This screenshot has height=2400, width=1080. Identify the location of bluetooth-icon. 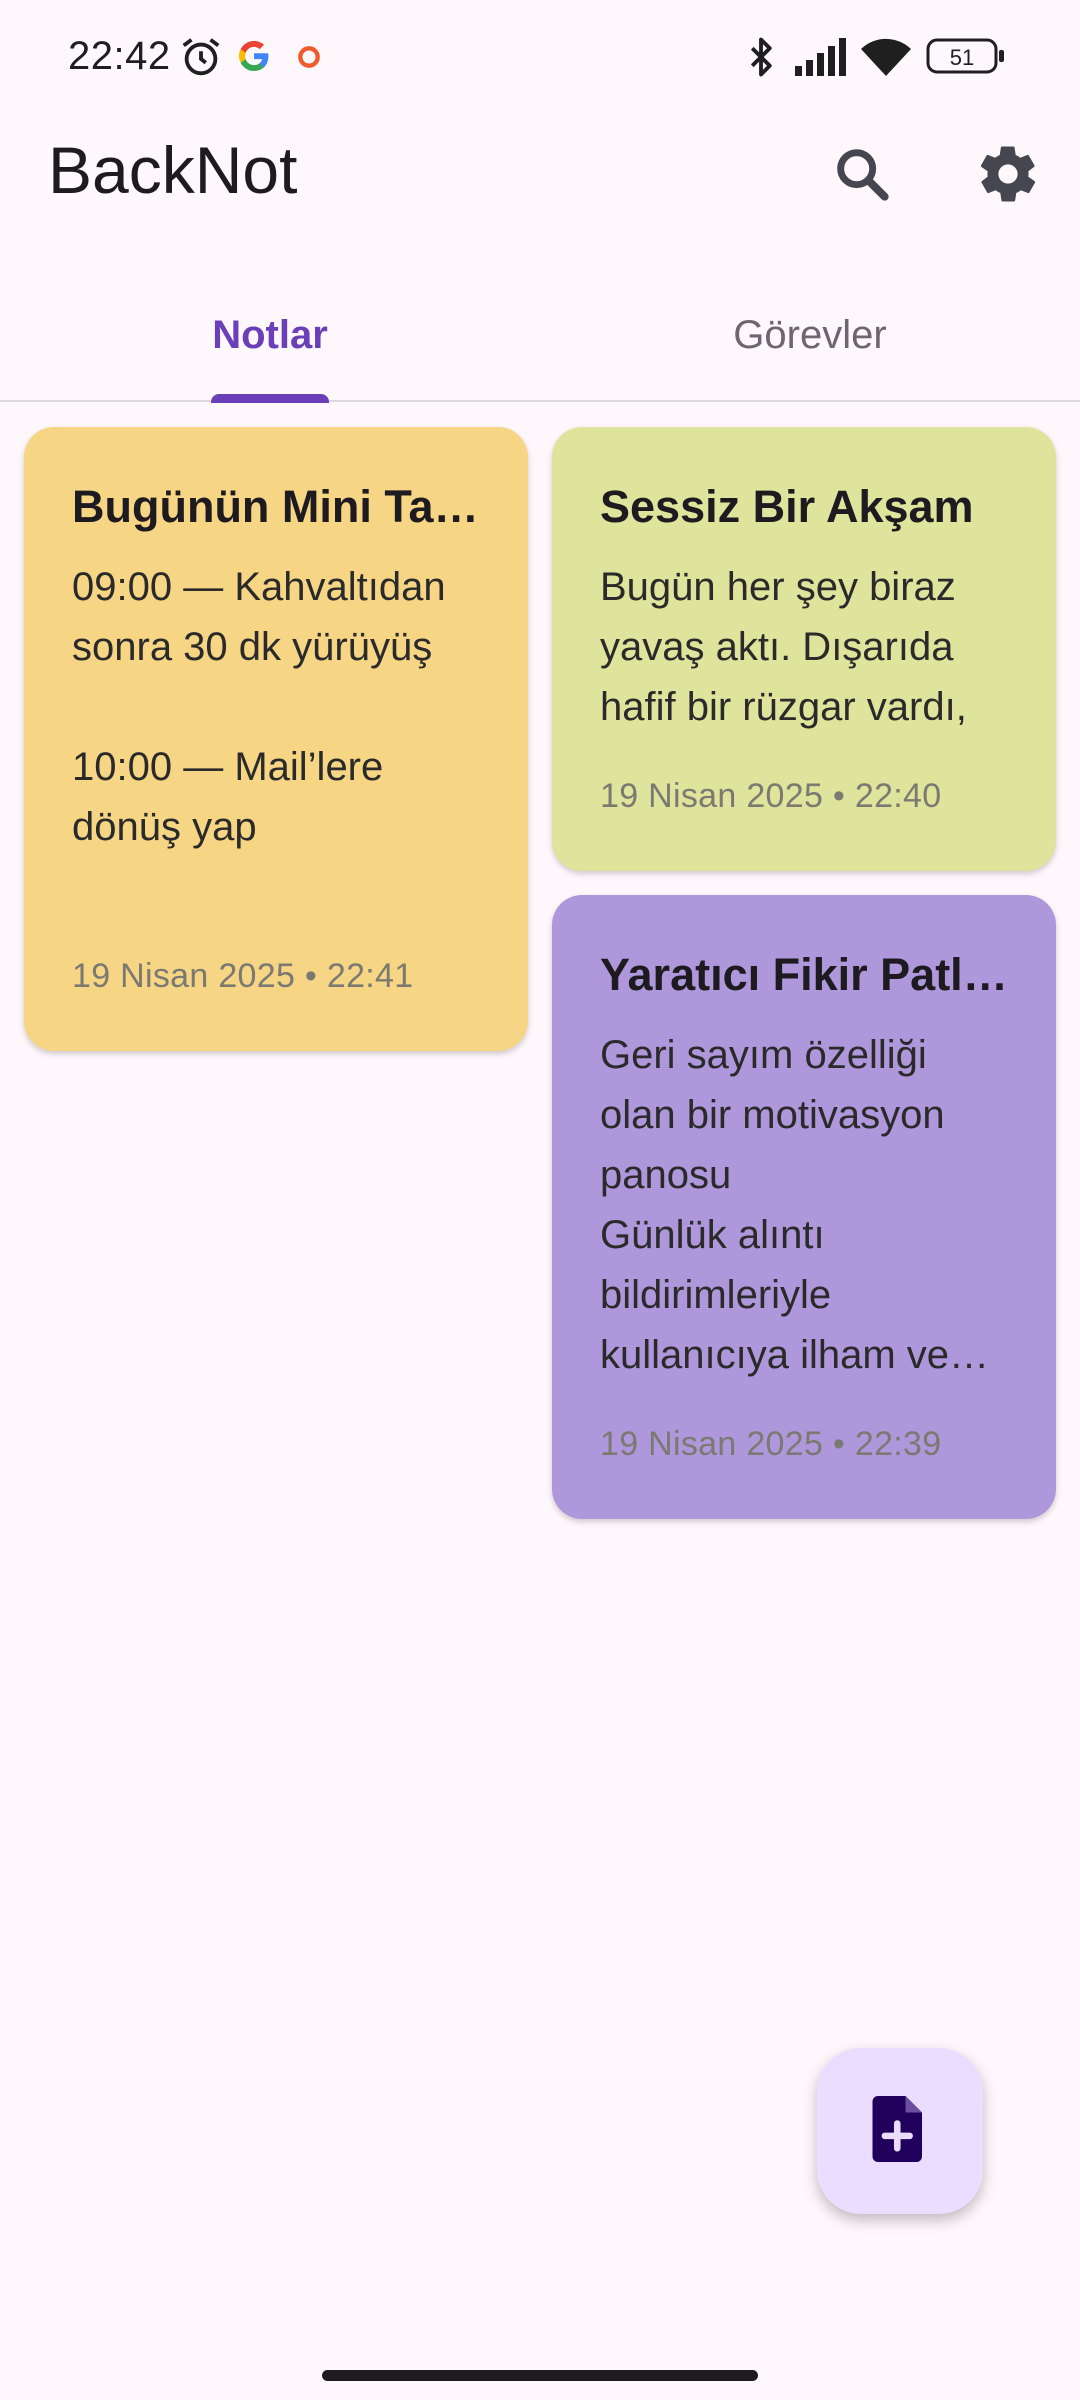
(761, 59).